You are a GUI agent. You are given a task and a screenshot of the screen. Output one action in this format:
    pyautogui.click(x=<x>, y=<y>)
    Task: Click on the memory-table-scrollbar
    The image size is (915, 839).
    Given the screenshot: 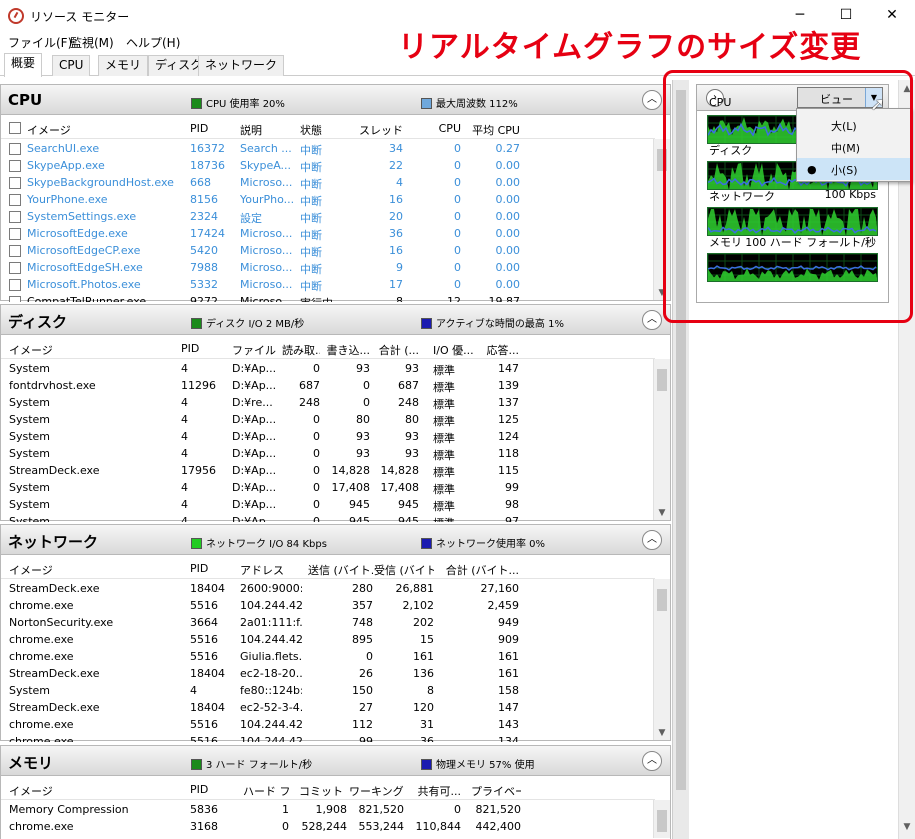 What is the action you would take?
    pyautogui.click(x=661, y=819)
    